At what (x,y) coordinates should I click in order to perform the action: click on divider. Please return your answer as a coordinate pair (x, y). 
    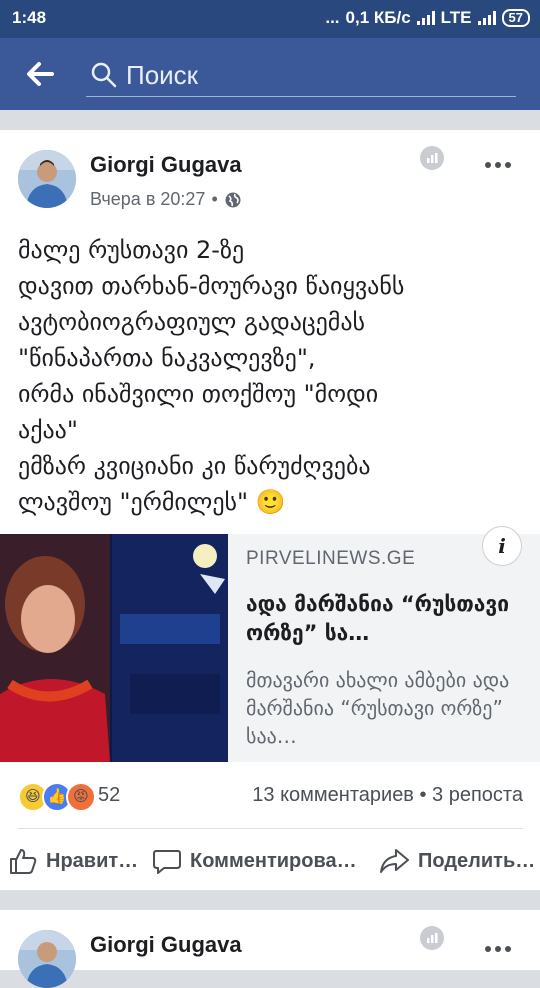
    Looking at the image, I should click on (270, 828).